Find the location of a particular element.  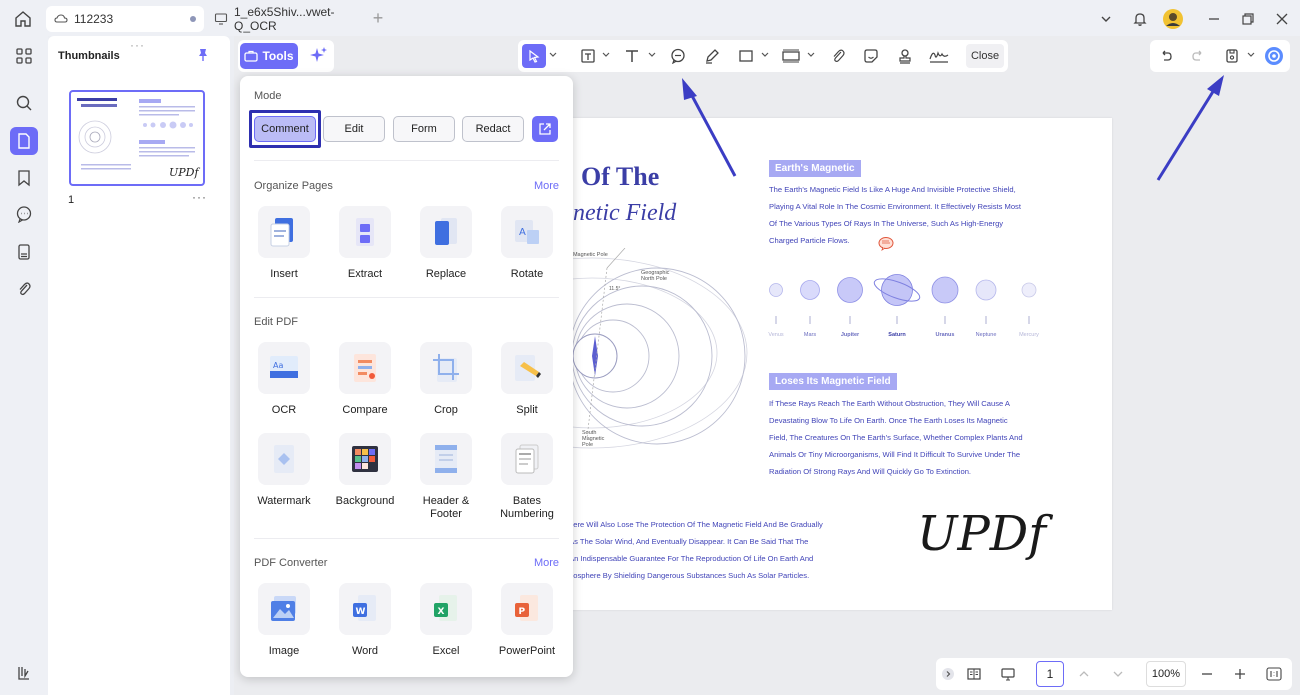

close-window-icon is located at coordinates (1282, 19).